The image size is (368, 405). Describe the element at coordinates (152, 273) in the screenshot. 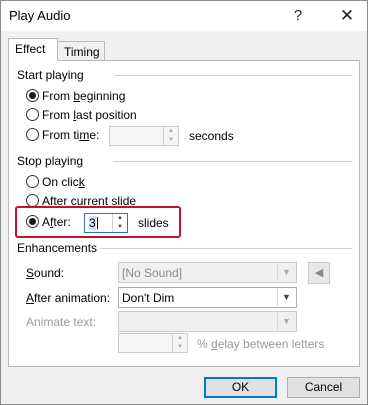

I see `sound-value: [No Sound]` at that location.